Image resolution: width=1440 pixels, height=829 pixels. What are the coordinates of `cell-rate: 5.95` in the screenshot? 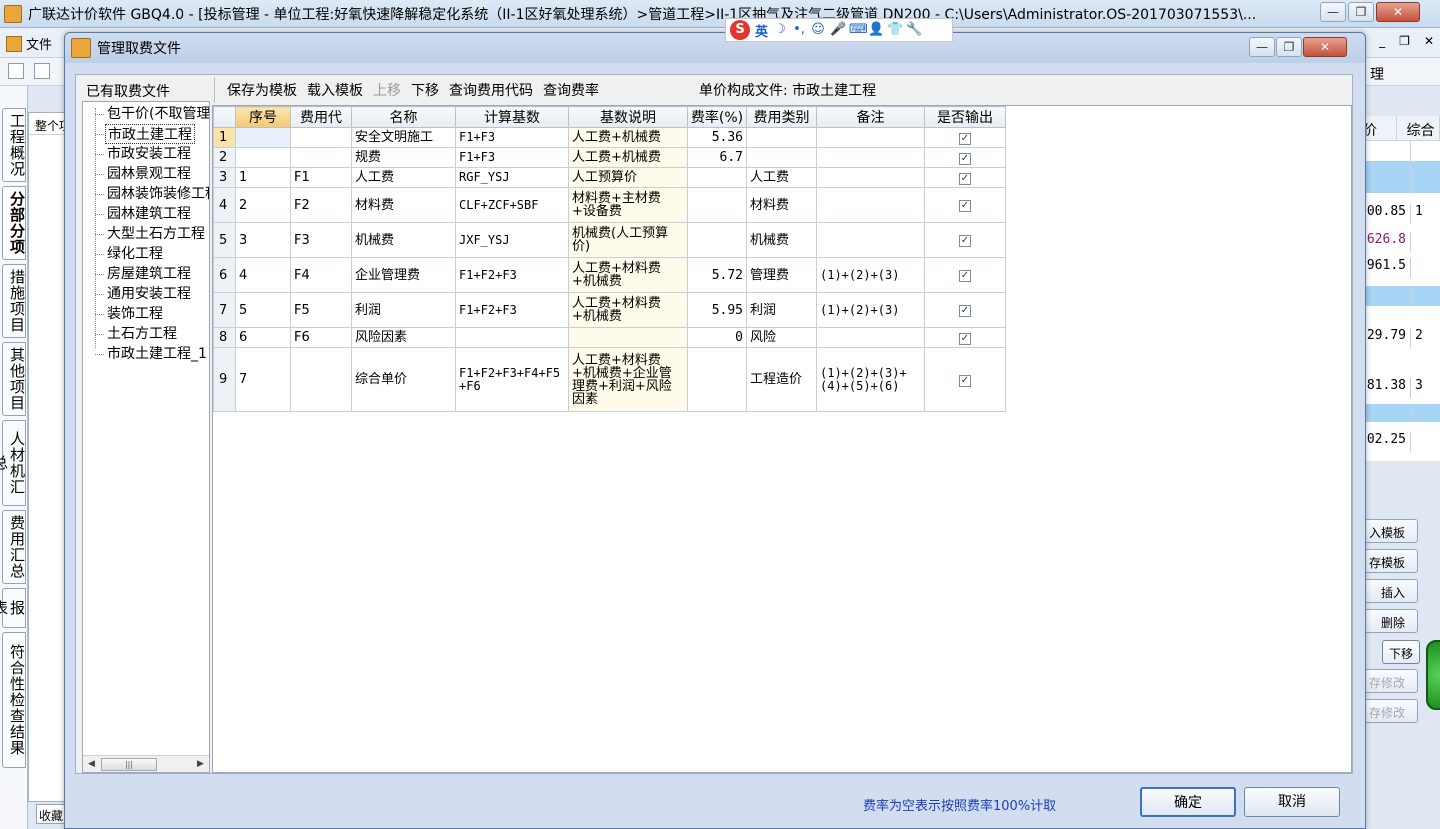 It's located at (717, 310).